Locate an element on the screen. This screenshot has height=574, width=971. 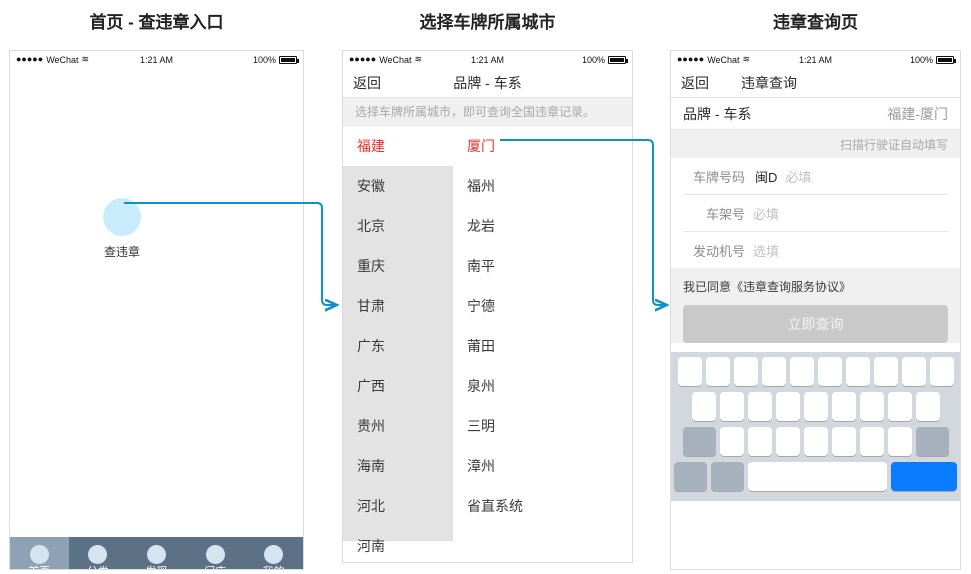
list-item: 海南 is located at coordinates (398, 466).